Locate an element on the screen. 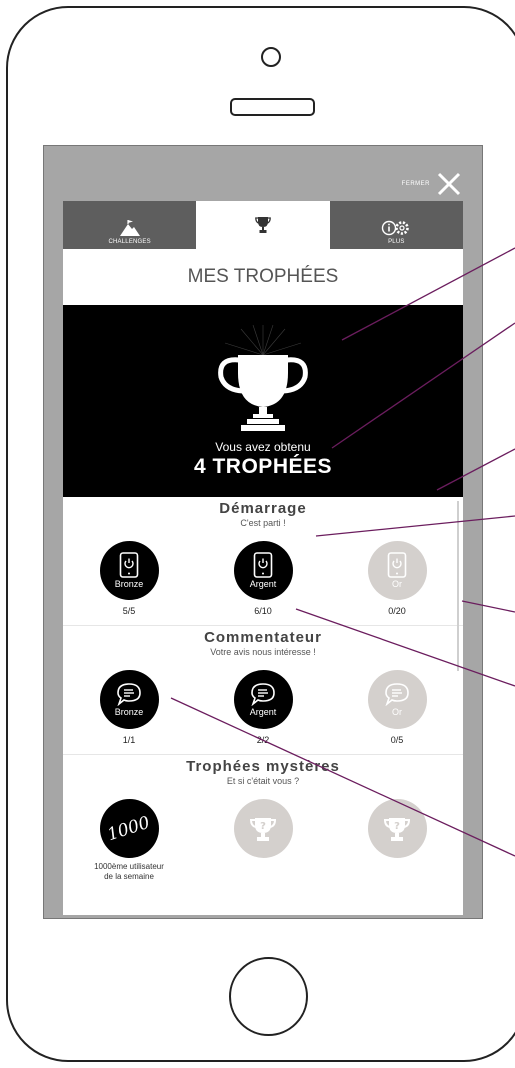 The height and width of the screenshot is (1068, 515). tab-plus: PLUS is located at coordinates (396, 225).